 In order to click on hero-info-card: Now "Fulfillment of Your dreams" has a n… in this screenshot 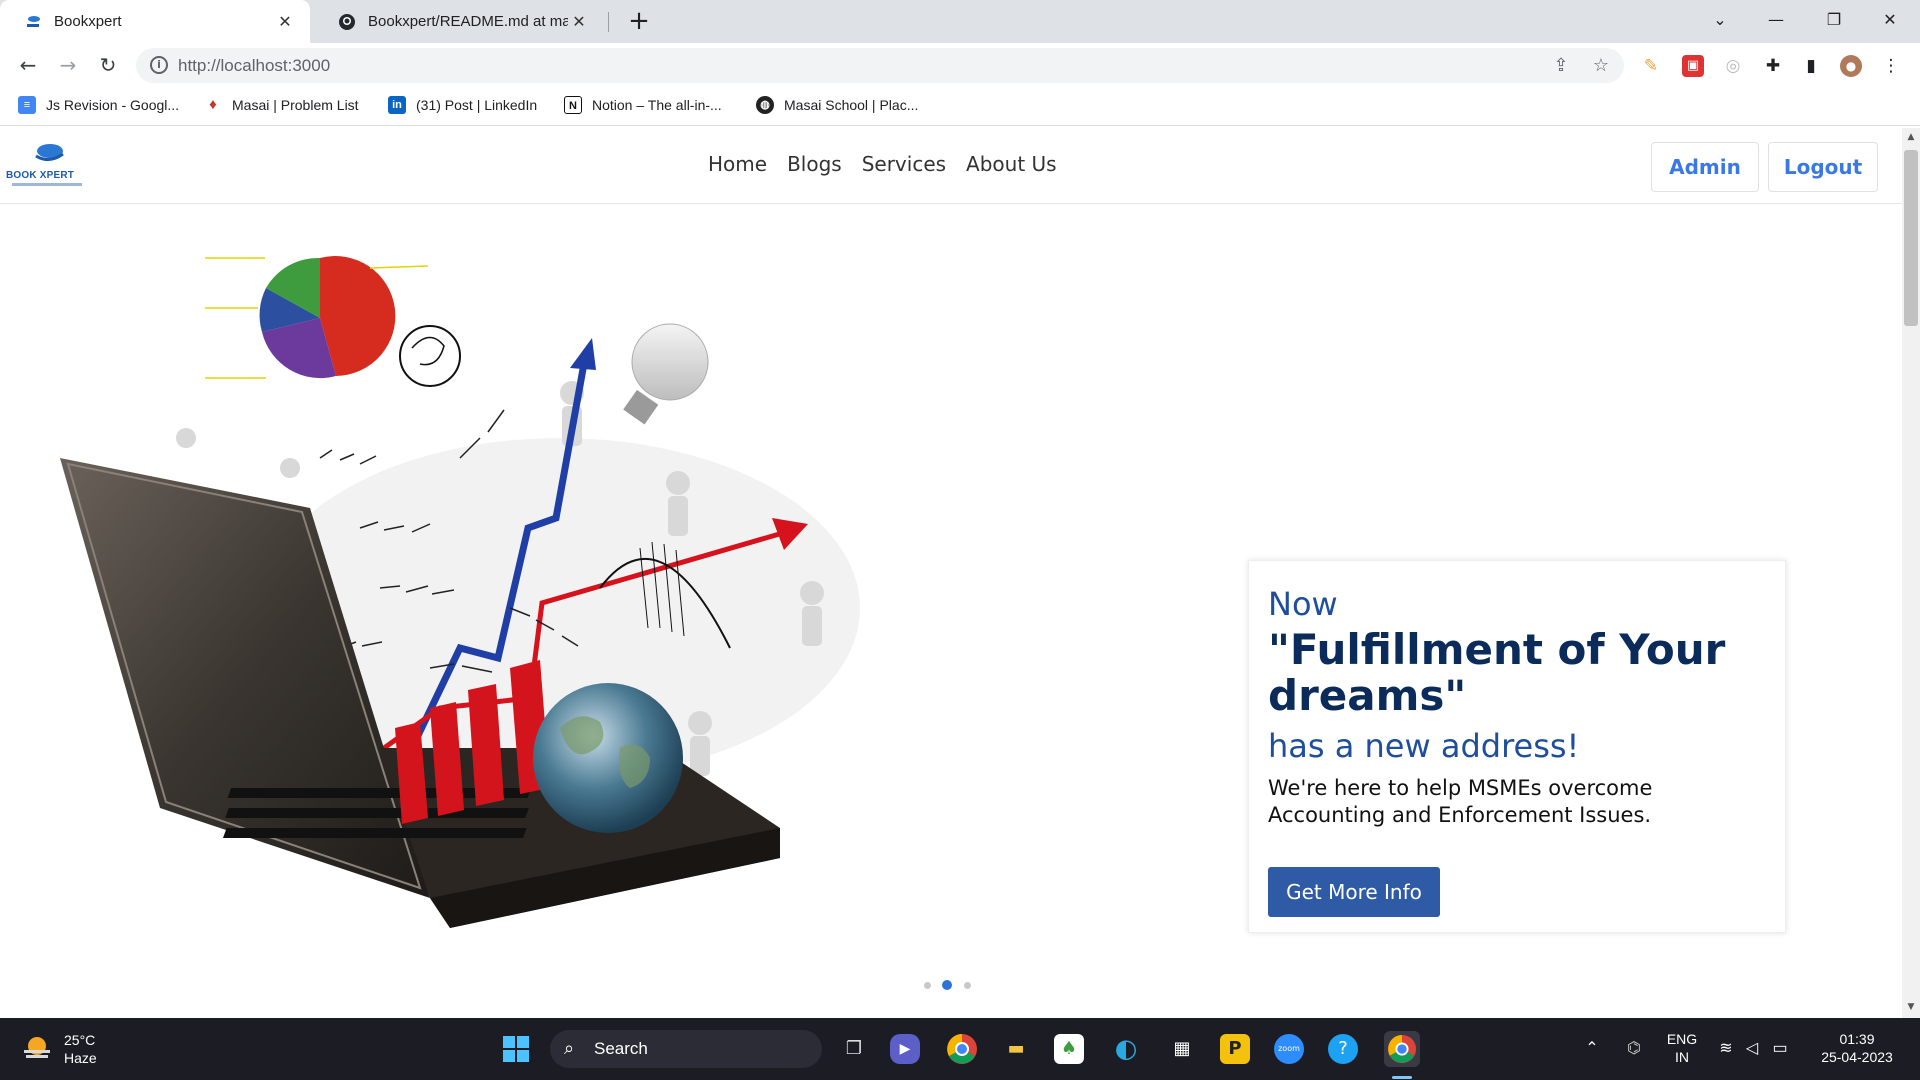, I will do `click(1517, 746)`.